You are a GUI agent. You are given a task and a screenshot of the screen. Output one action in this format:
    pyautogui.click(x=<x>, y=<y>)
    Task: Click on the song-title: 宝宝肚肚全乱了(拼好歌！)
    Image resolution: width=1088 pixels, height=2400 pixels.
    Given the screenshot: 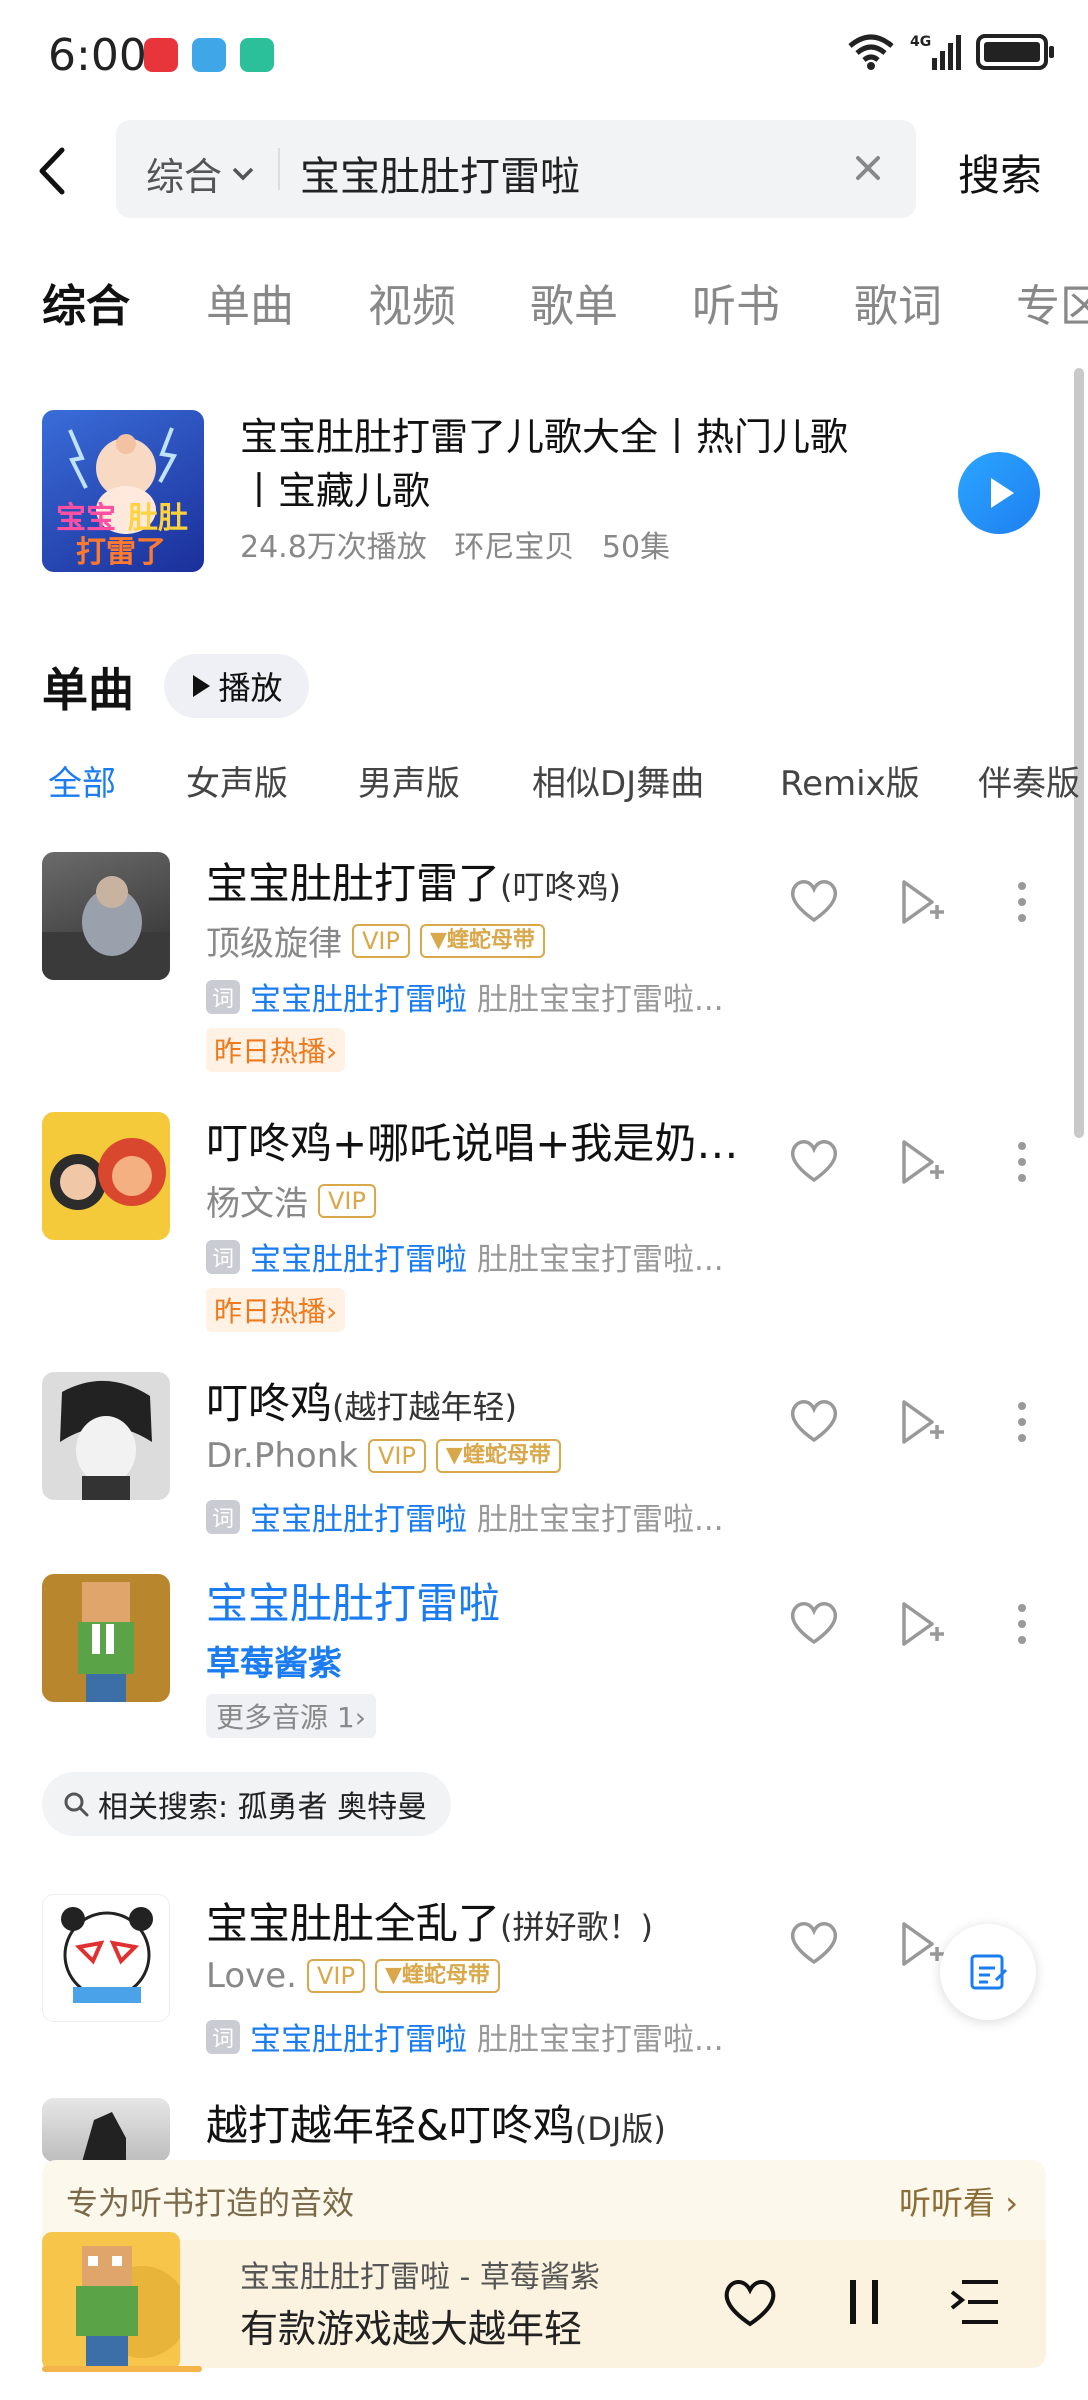 What is the action you would take?
    pyautogui.click(x=429, y=1920)
    